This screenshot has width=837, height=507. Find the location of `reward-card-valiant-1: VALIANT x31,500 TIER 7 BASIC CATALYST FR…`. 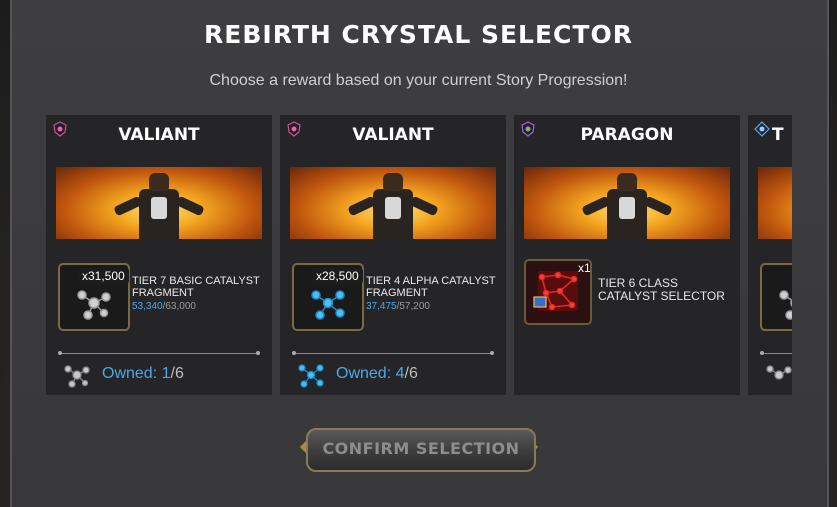

reward-card-valiant-1: VALIANT x31,500 TIER 7 BASIC CATALYST FR… is located at coordinates (159, 255).